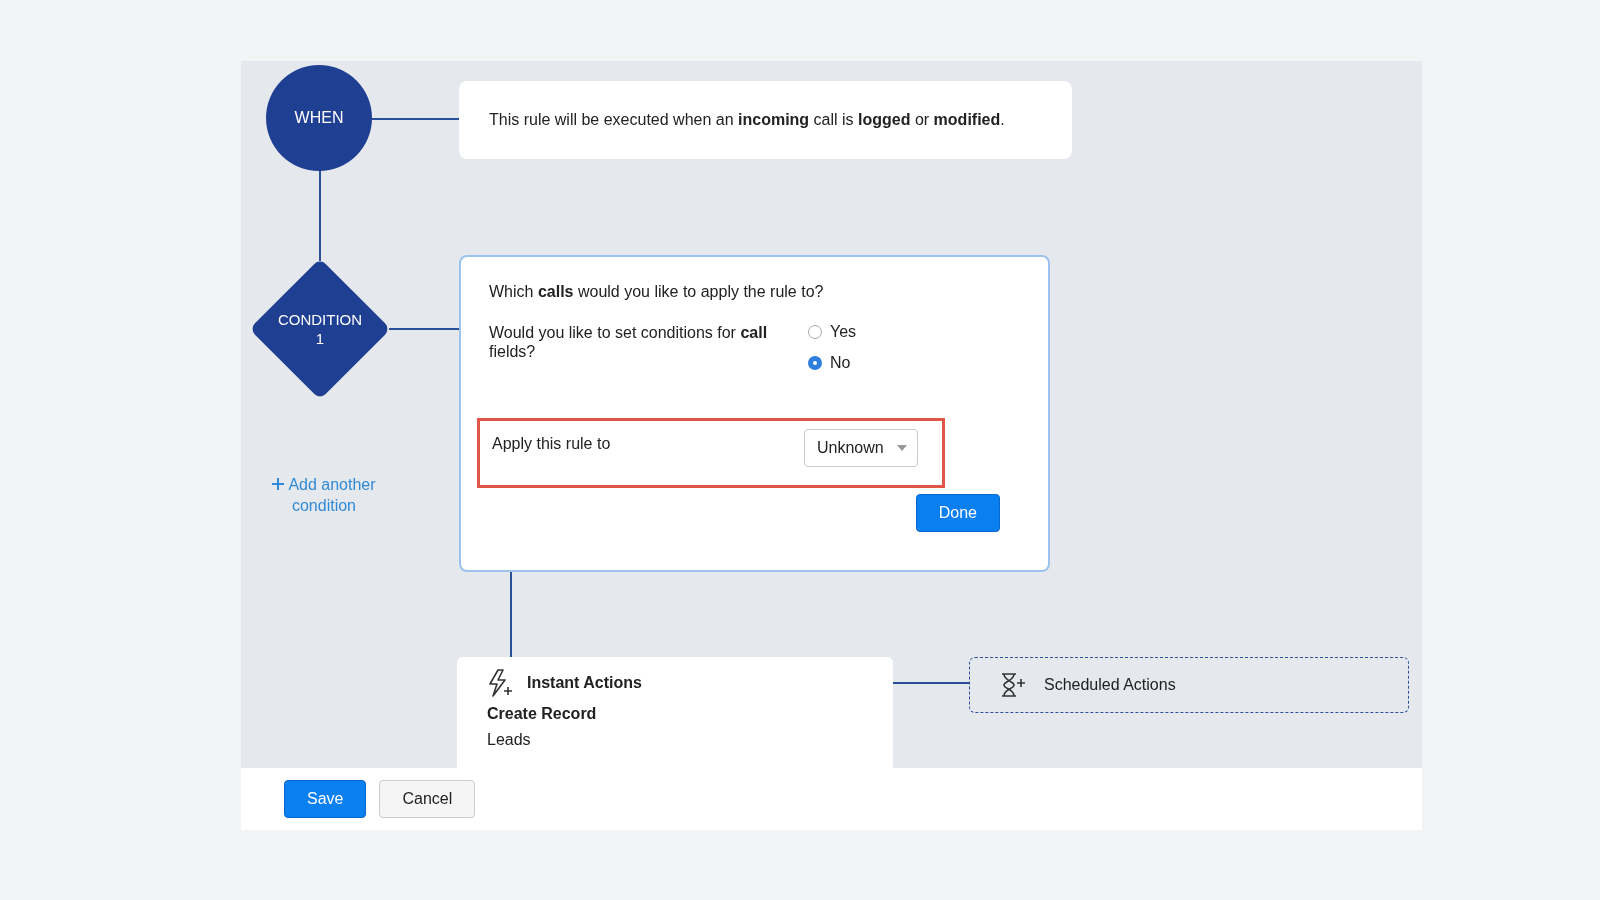  I want to click on connector-line, so click(425, 329).